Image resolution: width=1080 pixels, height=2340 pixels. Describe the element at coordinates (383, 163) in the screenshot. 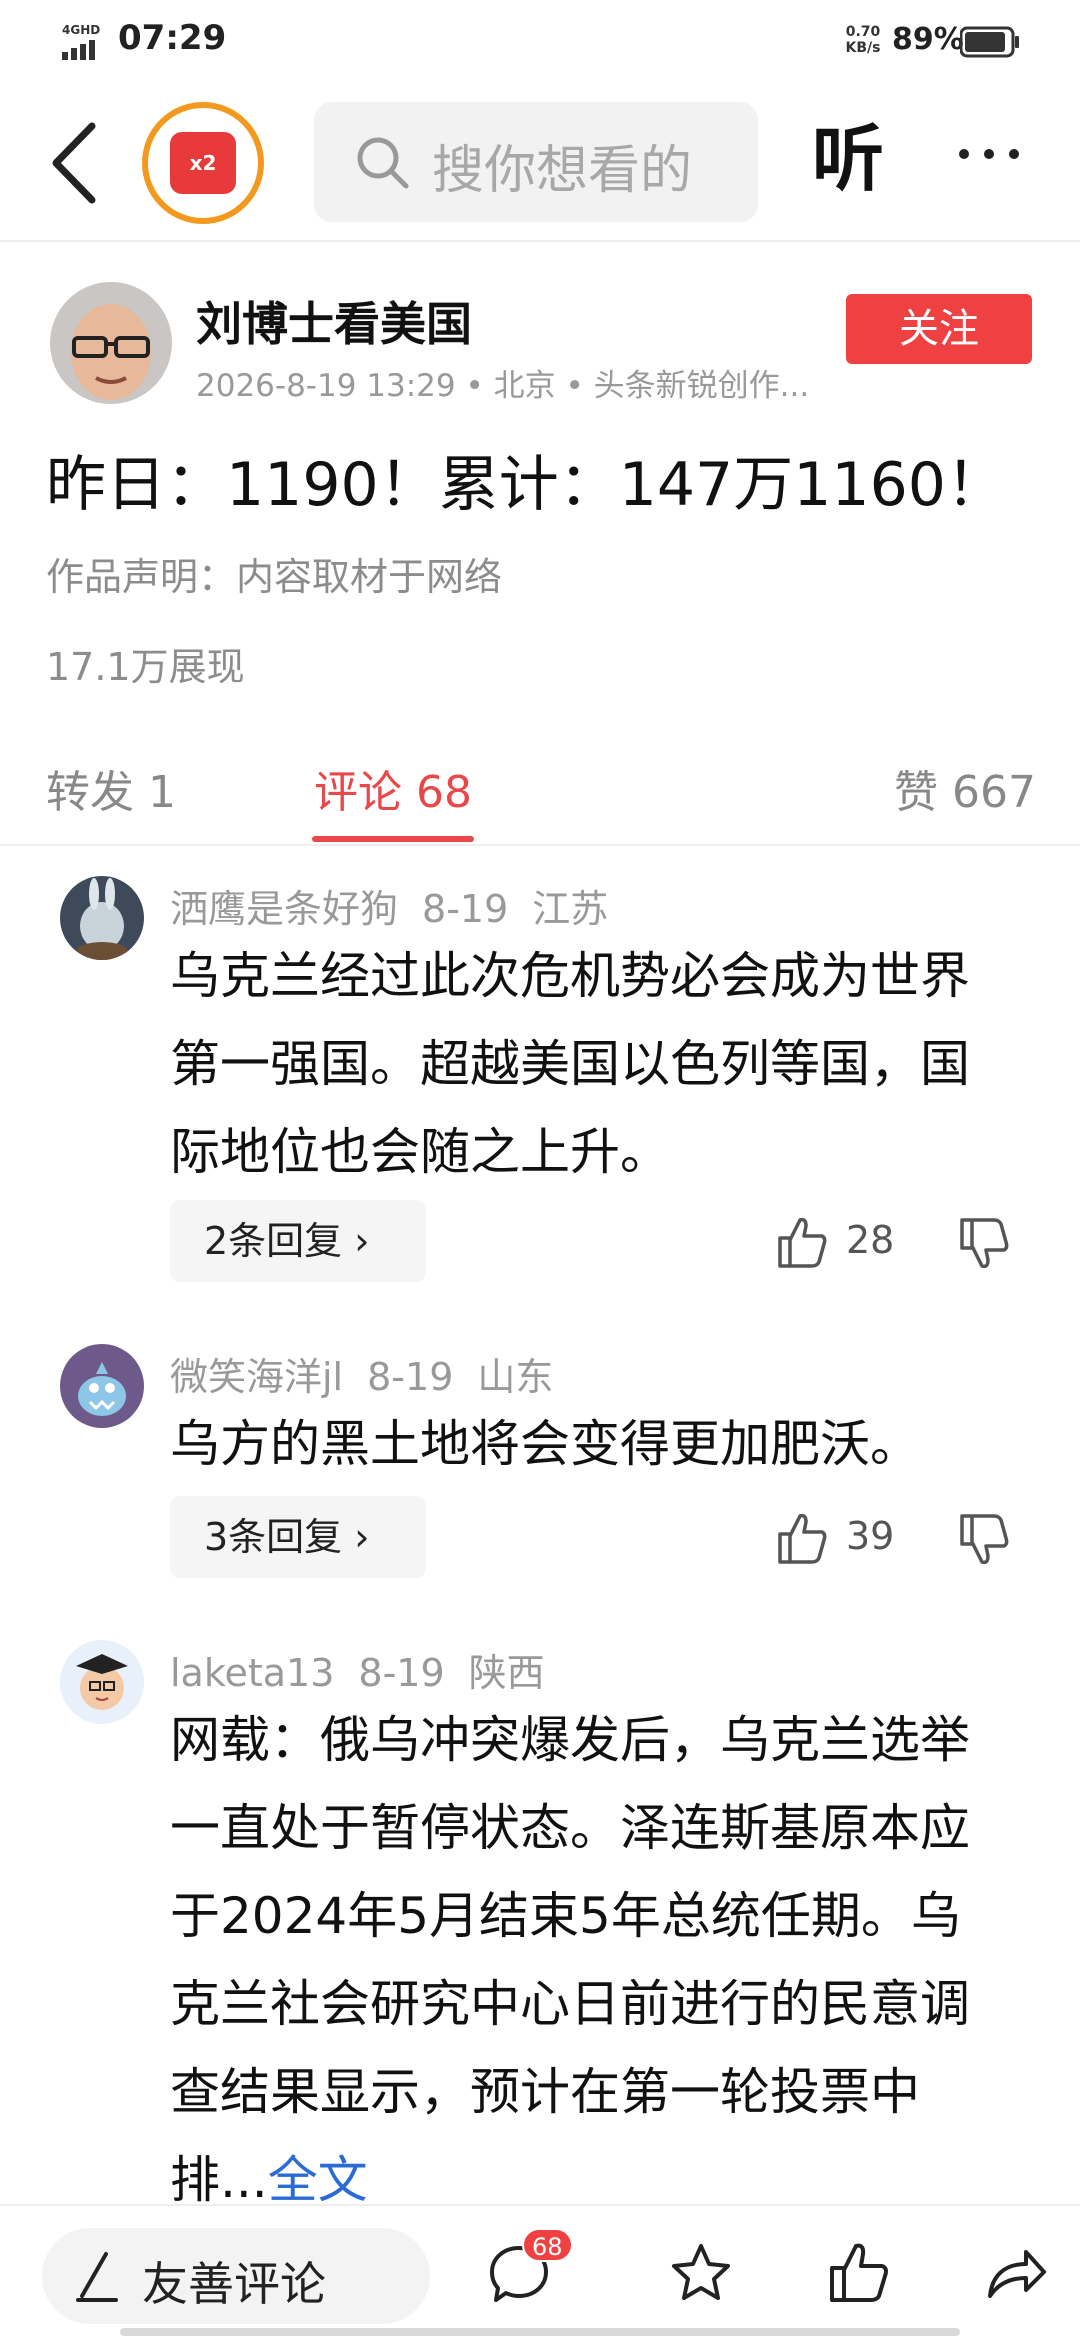

I see `search-icon` at that location.